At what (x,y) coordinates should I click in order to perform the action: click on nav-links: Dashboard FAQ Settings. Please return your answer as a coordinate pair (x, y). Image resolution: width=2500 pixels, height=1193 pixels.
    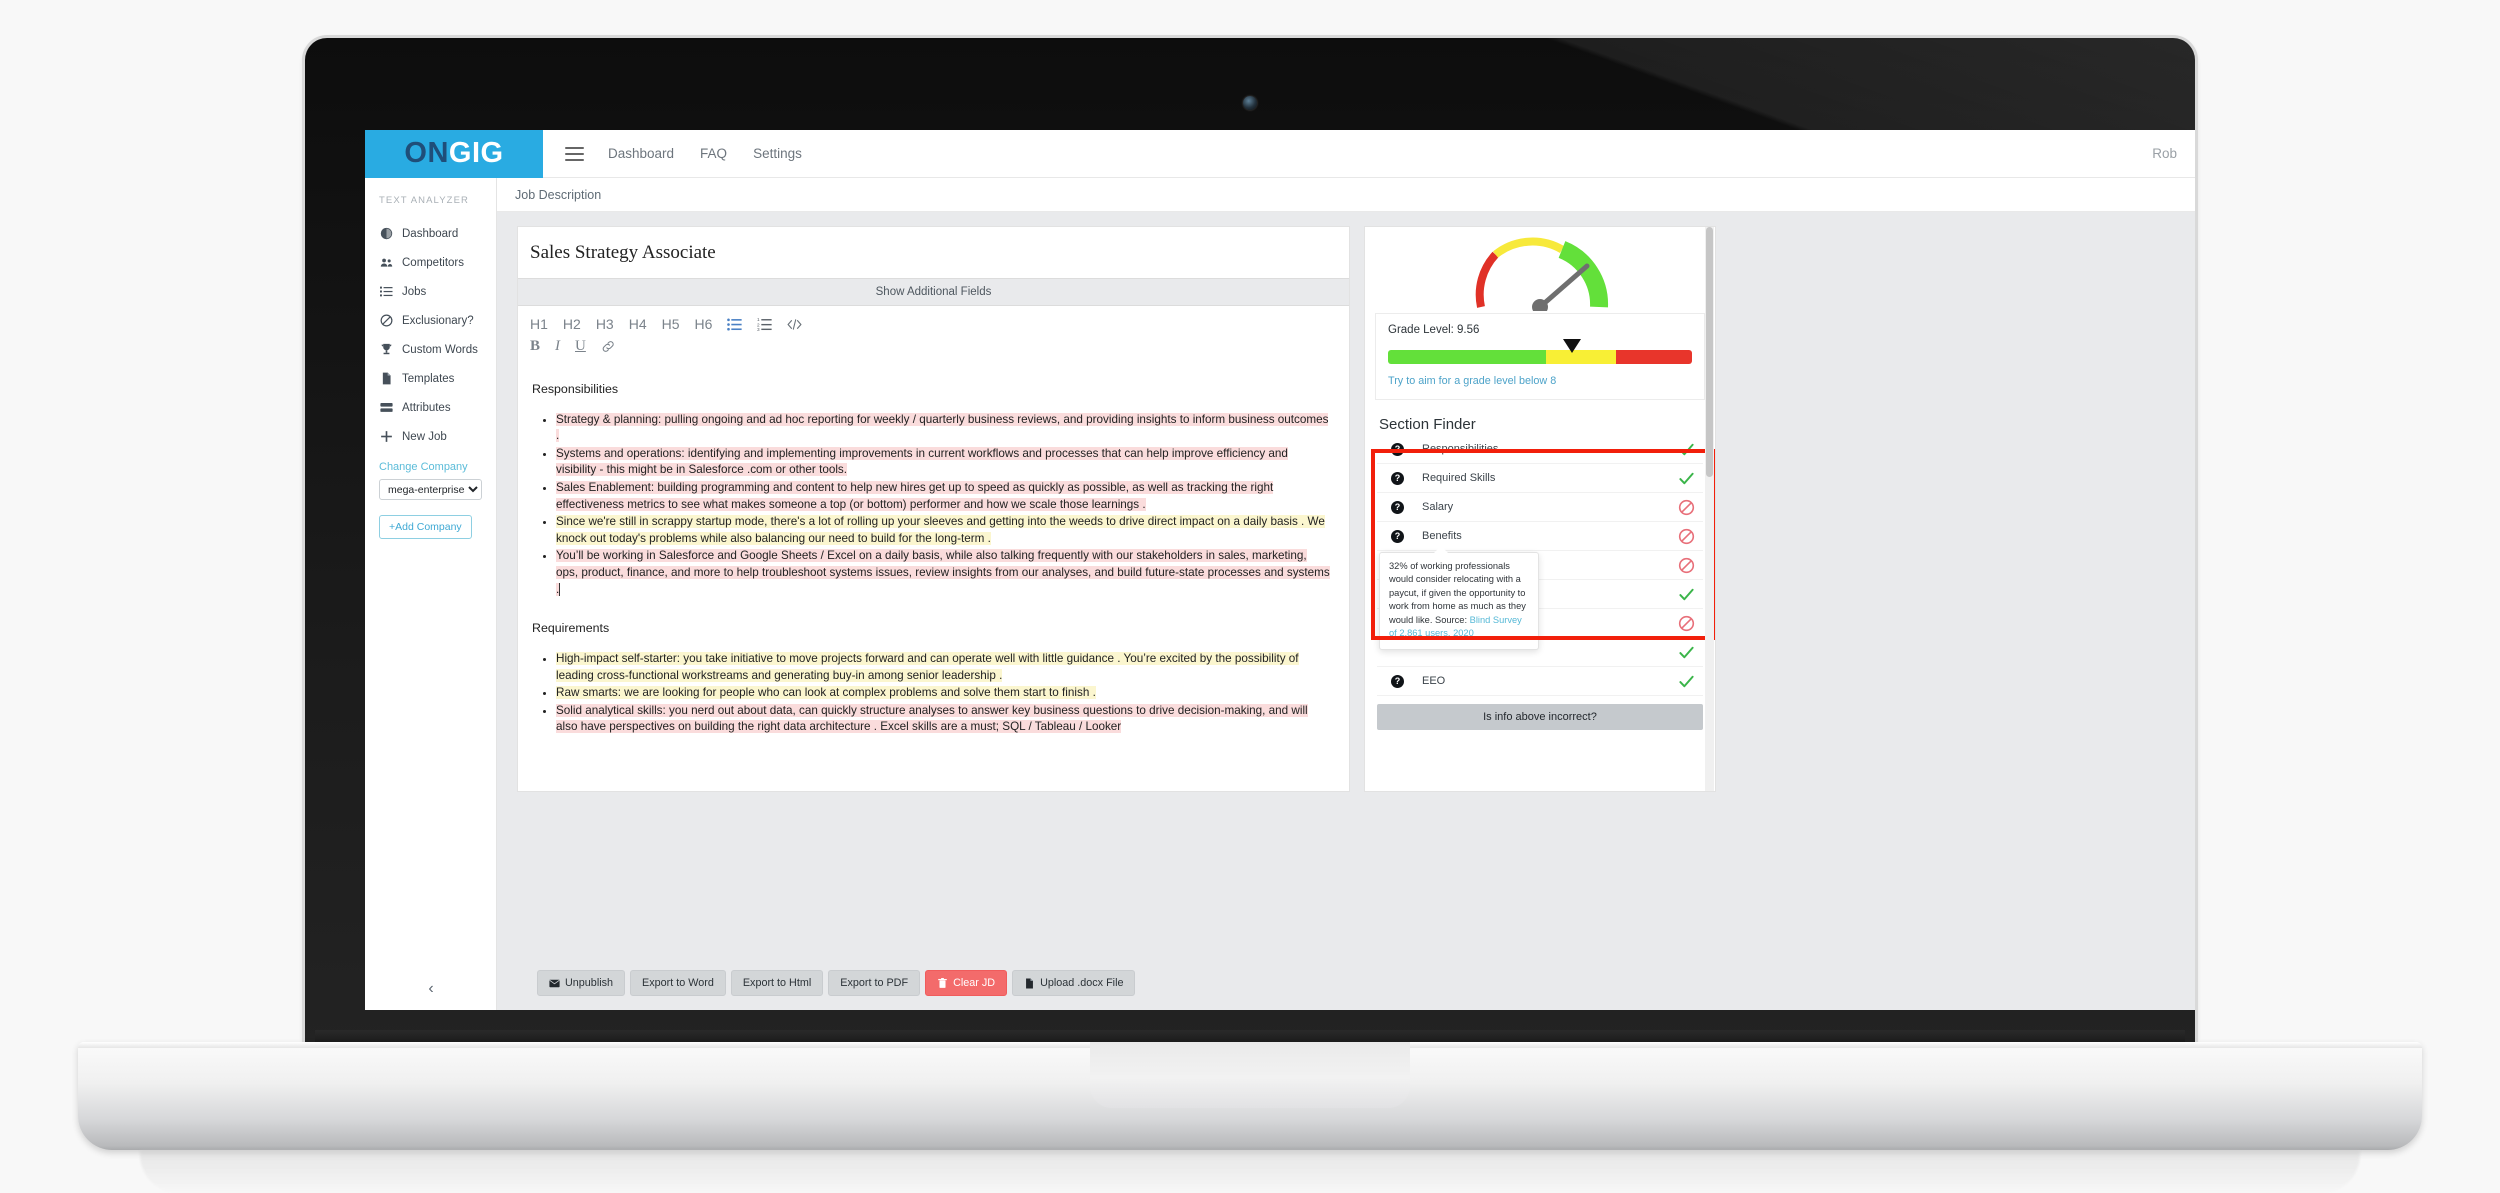
    Looking at the image, I should click on (705, 153).